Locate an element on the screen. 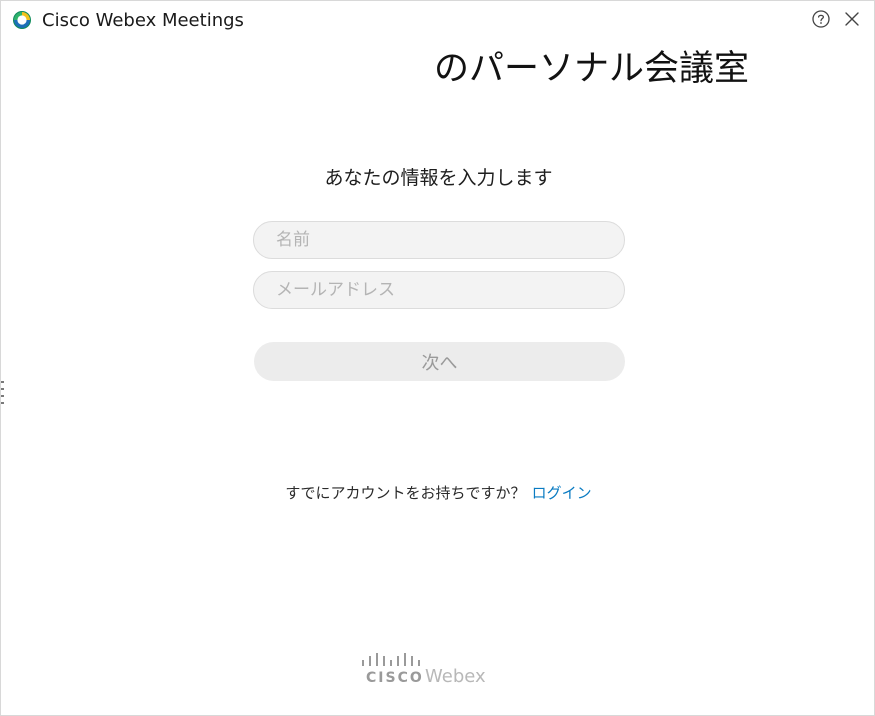 The image size is (875, 716). resize-grip is located at coordinates (2, 396).